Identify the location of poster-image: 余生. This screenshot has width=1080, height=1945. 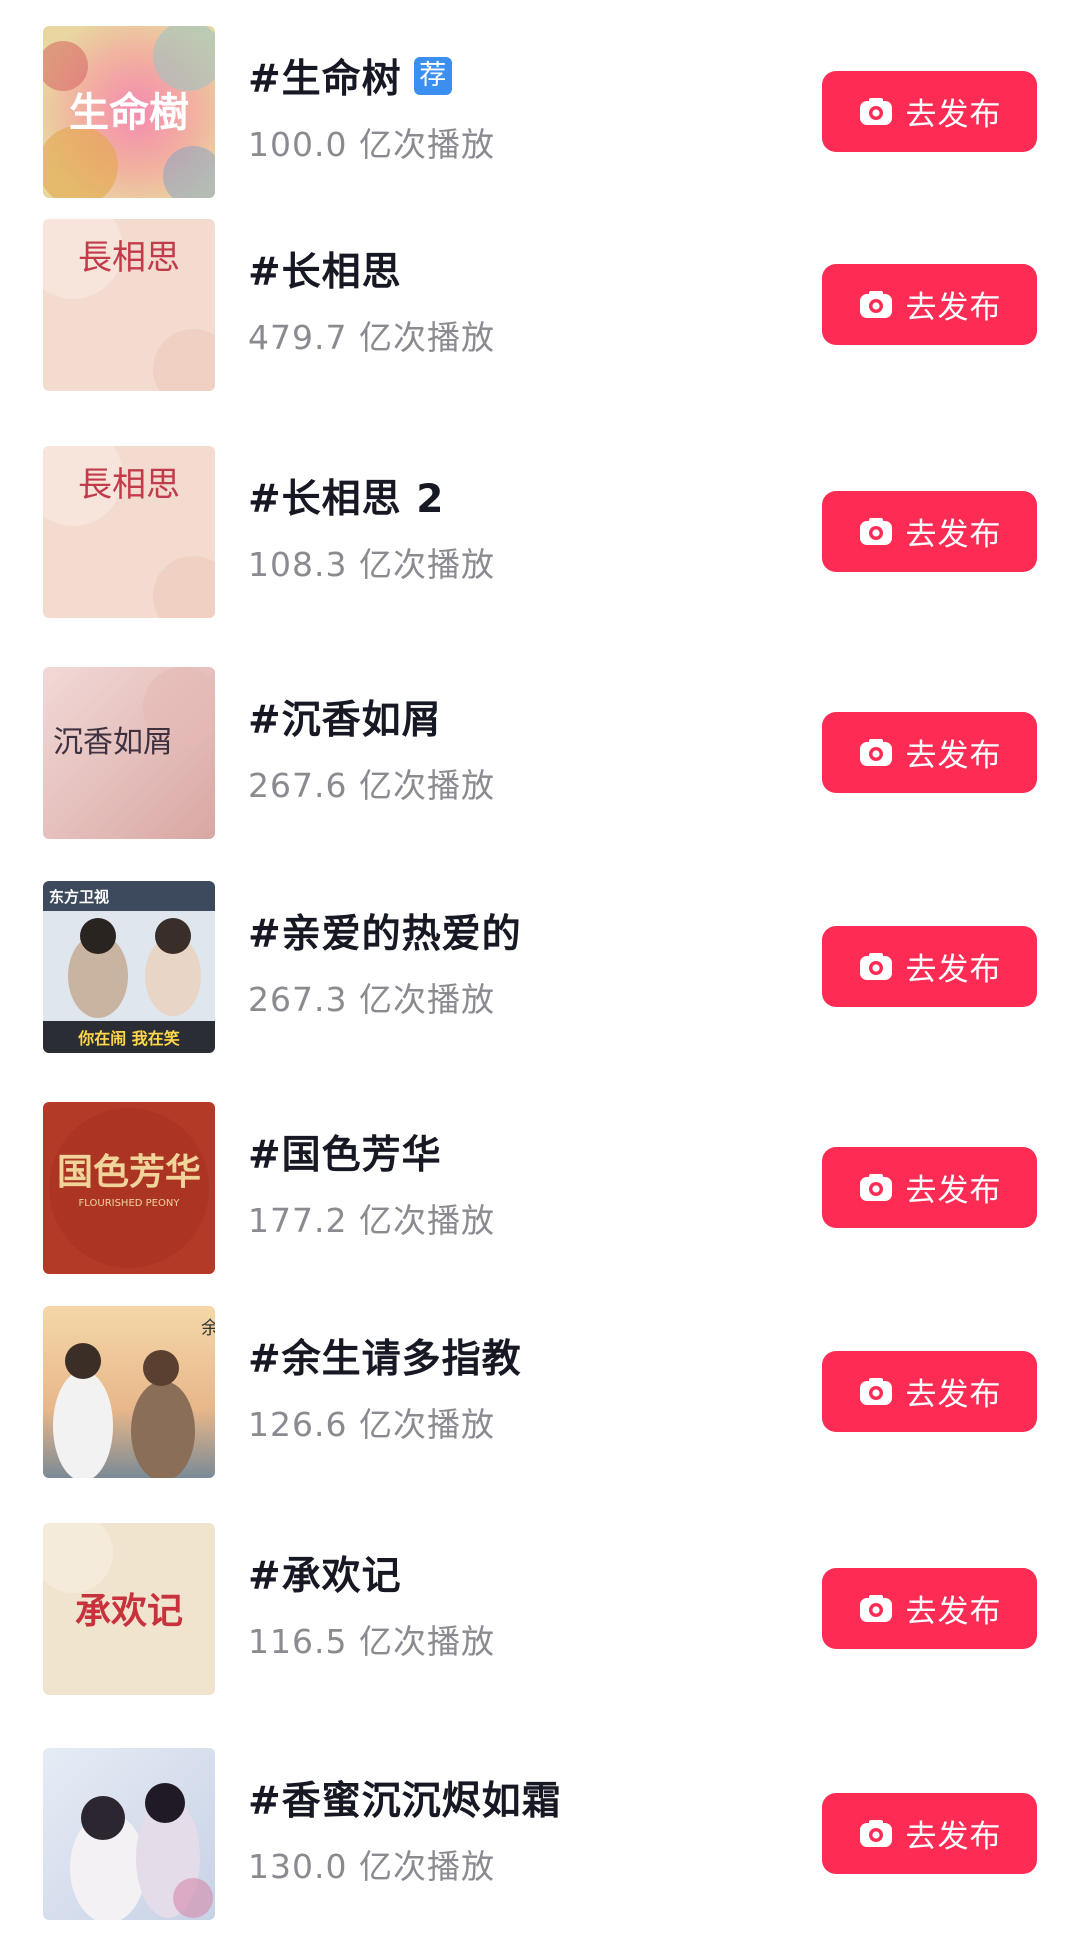
(129, 1392).